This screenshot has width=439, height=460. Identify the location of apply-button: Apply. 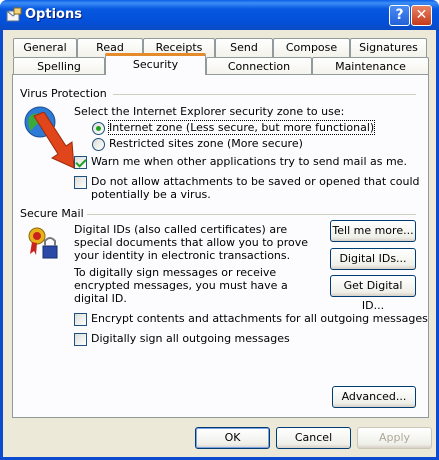
(394, 438).